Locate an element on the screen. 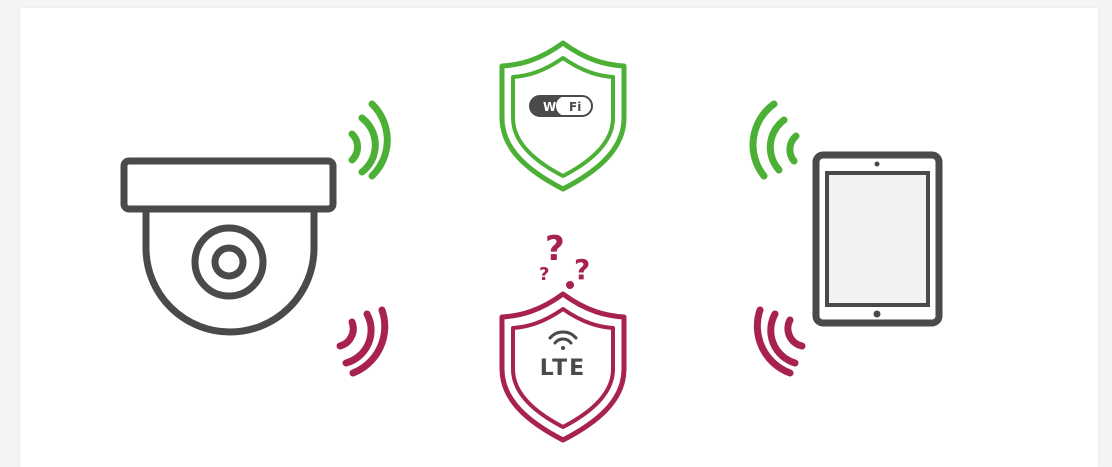  camera-lens-outer is located at coordinates (229, 262).